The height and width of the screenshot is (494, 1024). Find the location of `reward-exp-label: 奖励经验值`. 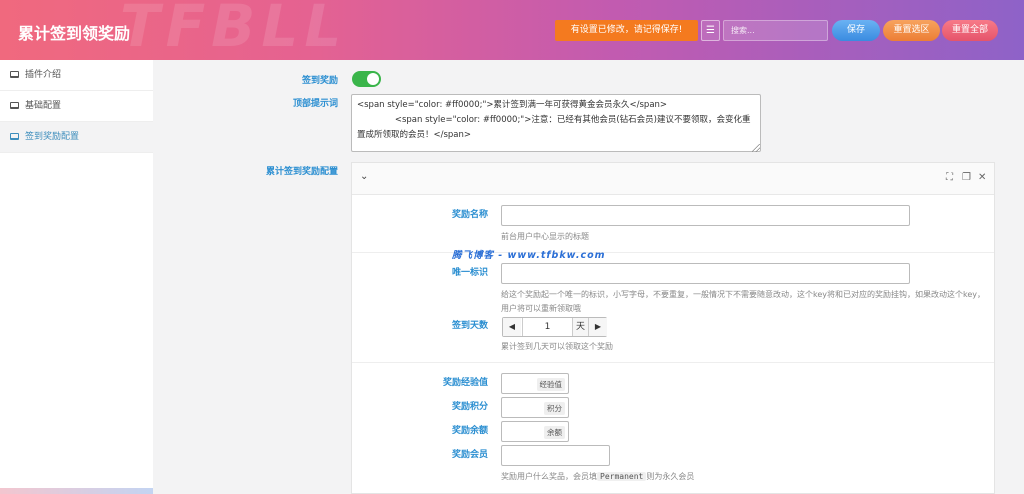

reward-exp-label: 奖励经验值 is located at coordinates (465, 383).